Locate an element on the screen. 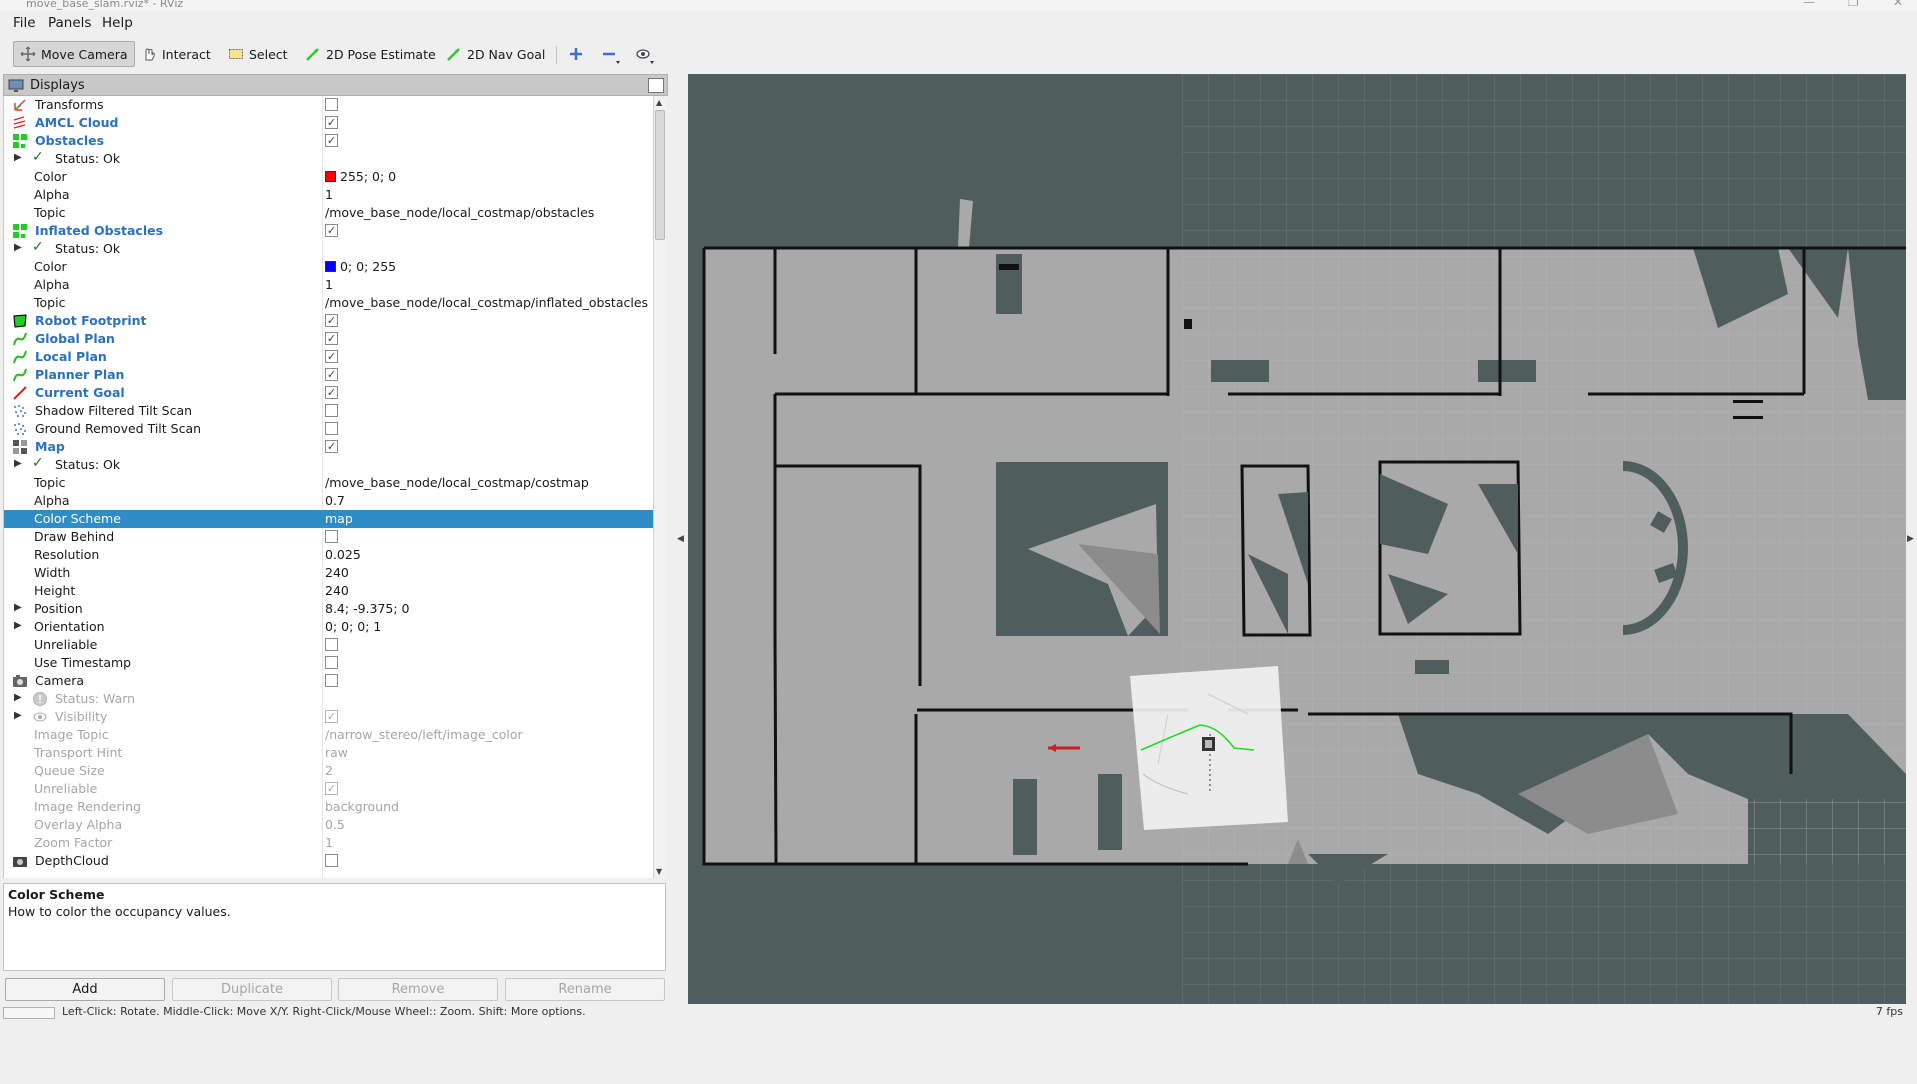 The height and width of the screenshot is (1084, 1917). property-row-draw-behind: Draw Behind is located at coordinates (328, 537).